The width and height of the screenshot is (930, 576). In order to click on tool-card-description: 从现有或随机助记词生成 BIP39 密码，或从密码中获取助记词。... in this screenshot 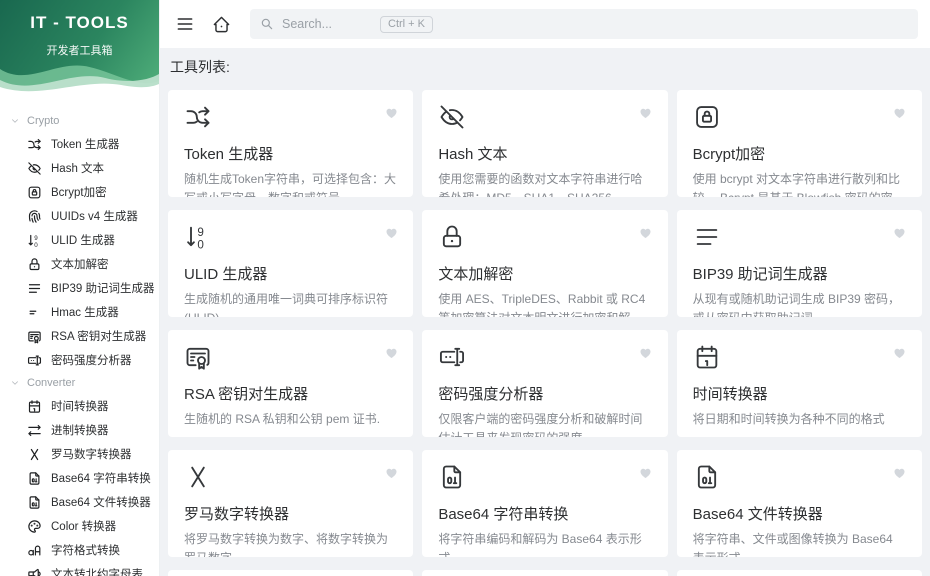, I will do `click(796, 304)`.